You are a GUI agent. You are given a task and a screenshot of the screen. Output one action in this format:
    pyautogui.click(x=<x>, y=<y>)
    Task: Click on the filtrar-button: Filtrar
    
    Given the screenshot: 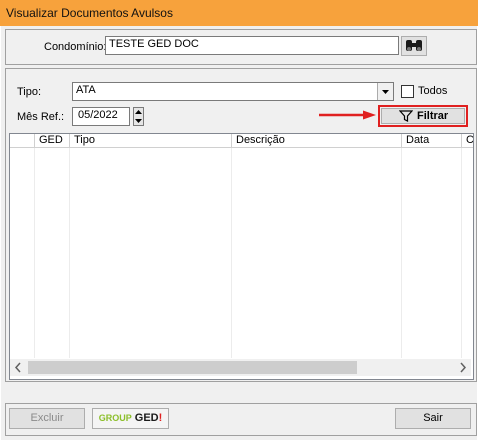 What is the action you would take?
    pyautogui.click(x=423, y=116)
    